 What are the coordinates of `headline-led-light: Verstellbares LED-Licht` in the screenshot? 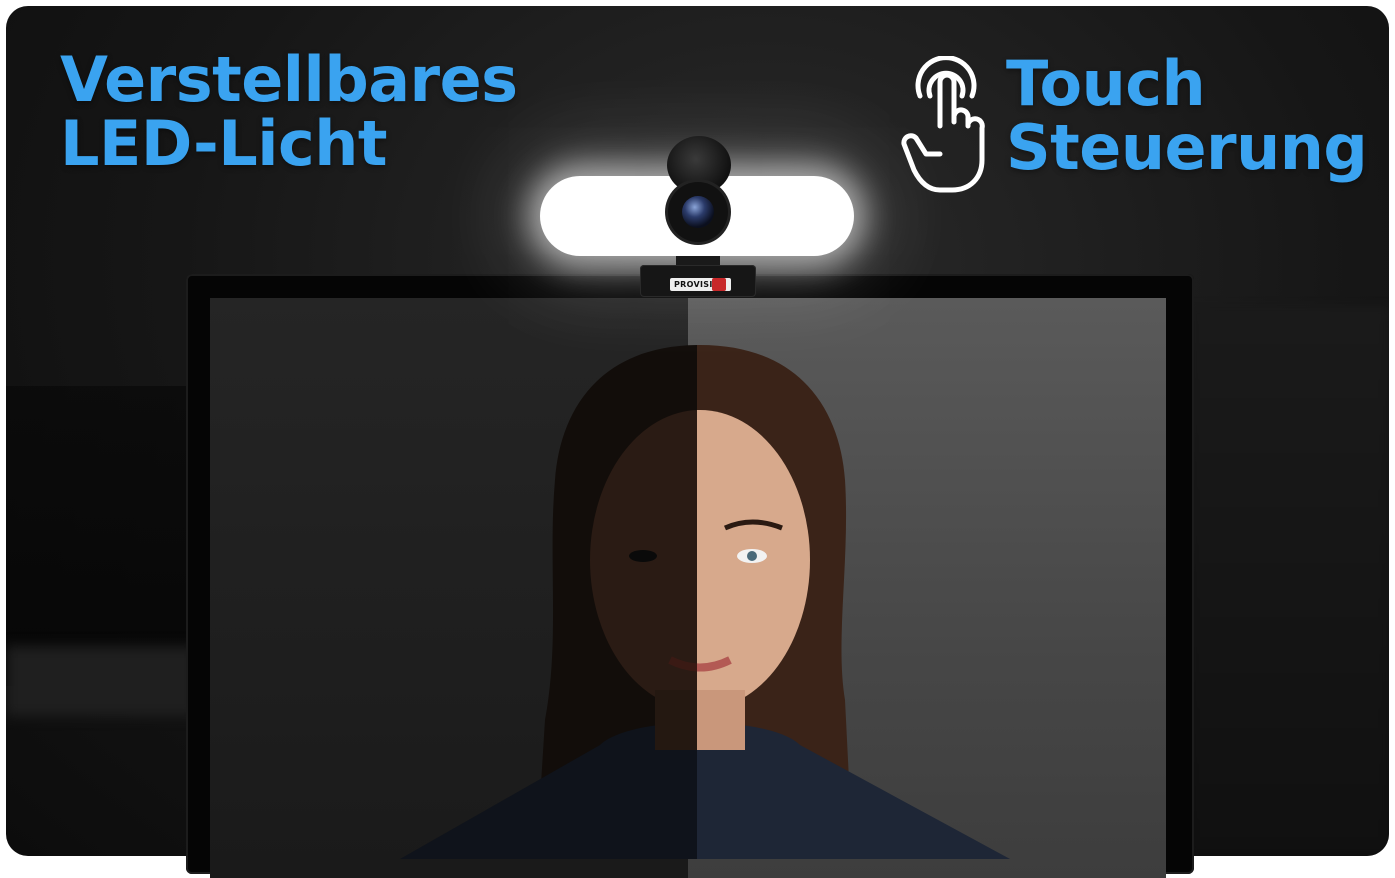 It's located at (289, 112).